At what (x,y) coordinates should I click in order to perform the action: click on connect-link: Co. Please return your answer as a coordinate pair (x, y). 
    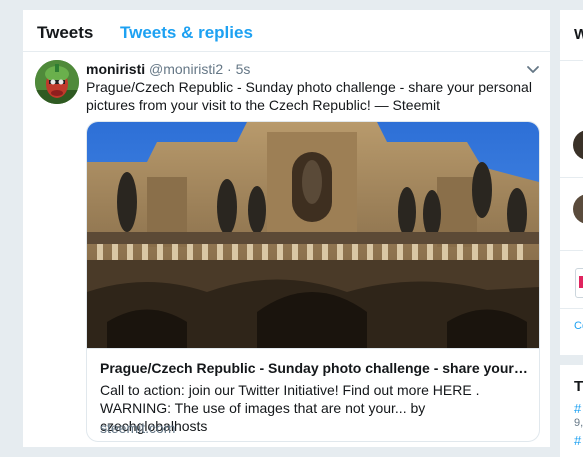
    Looking at the image, I should click on (578, 326).